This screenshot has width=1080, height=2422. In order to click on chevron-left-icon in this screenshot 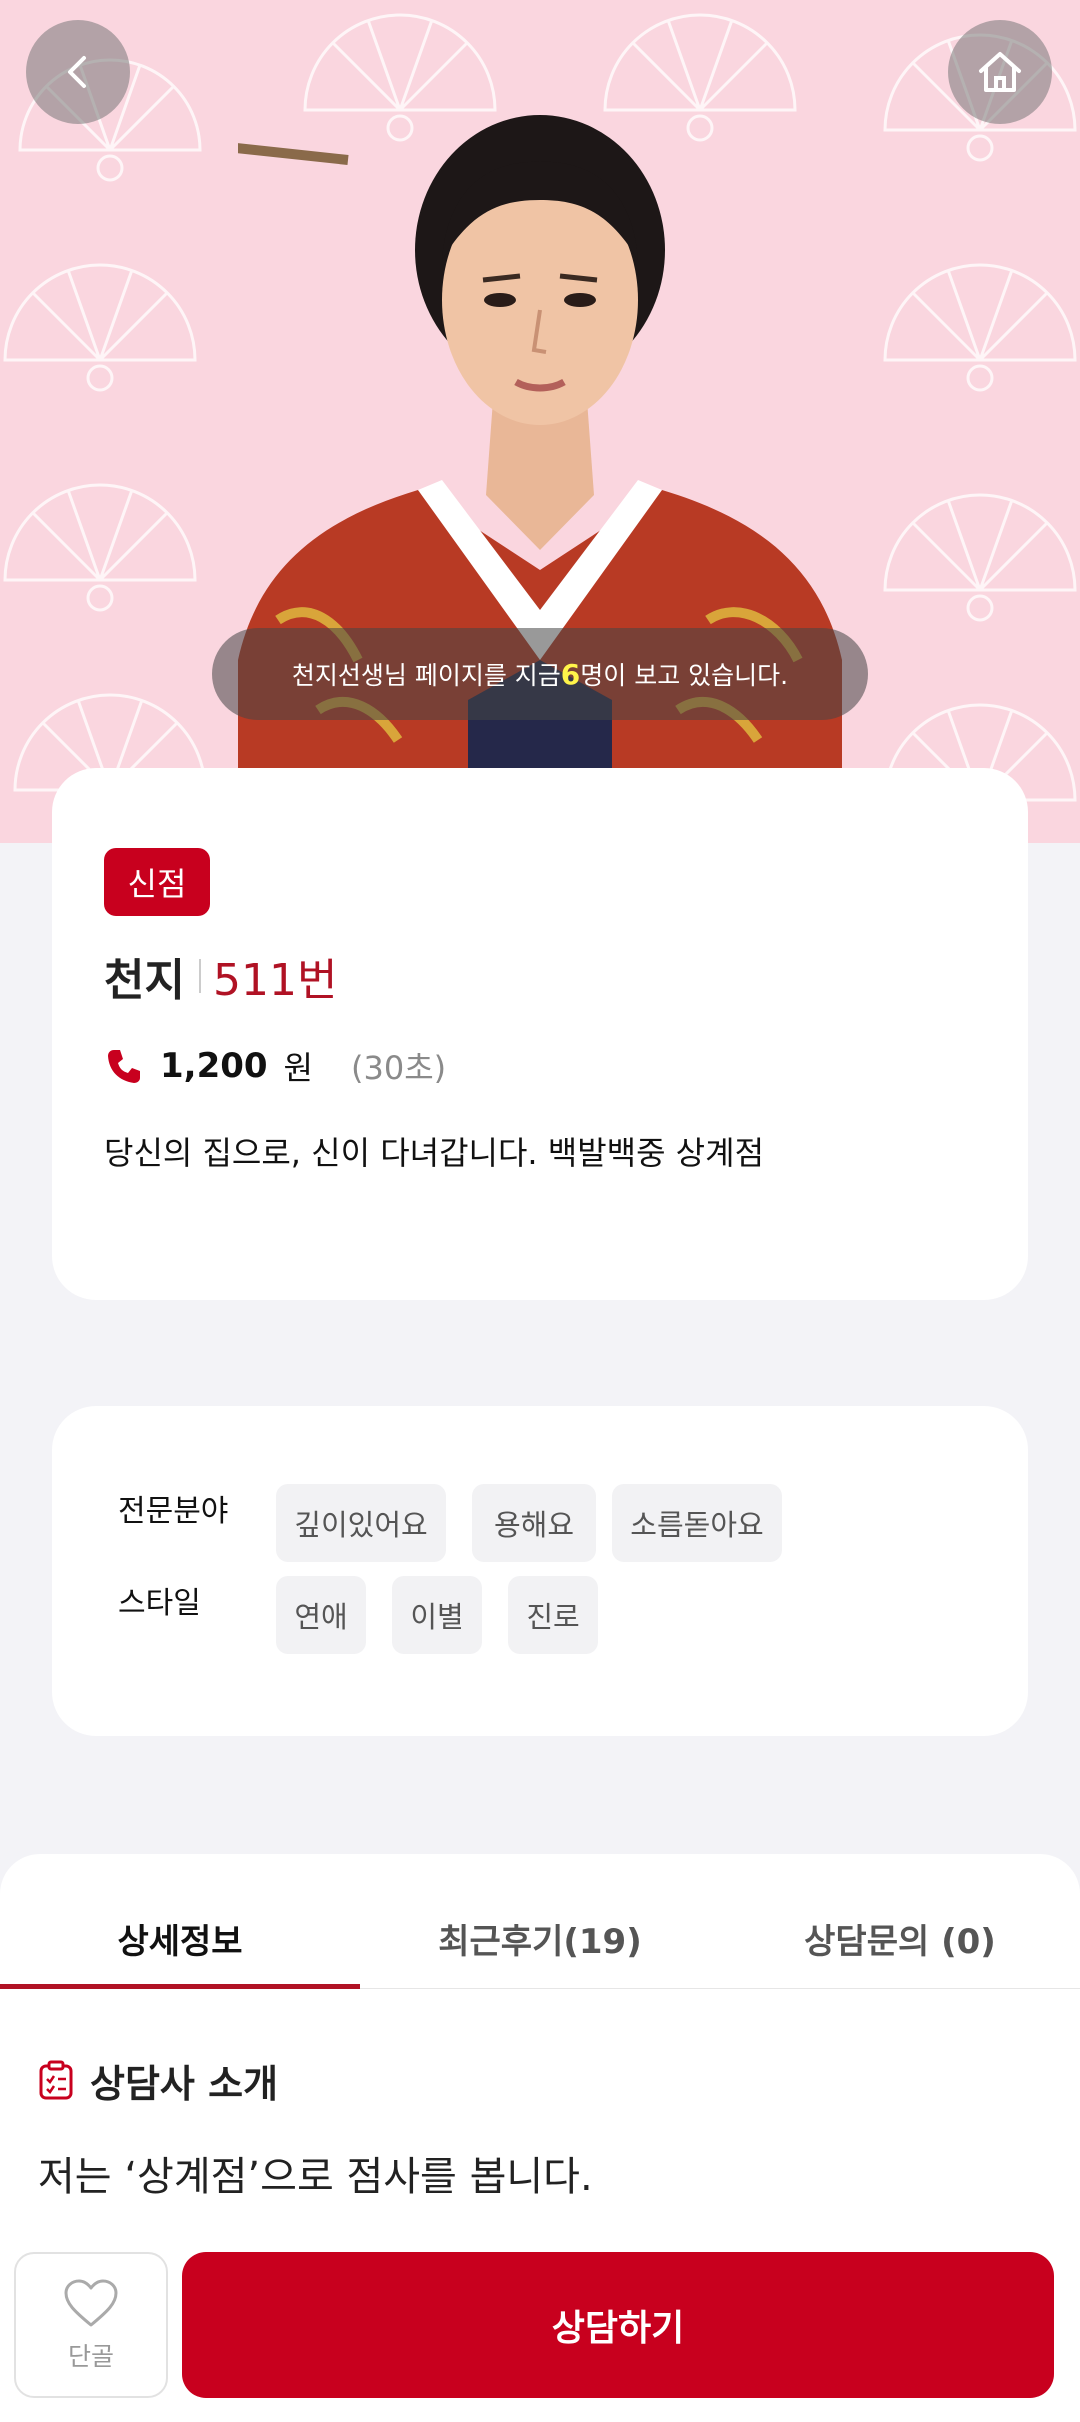, I will do `click(77, 72)`.